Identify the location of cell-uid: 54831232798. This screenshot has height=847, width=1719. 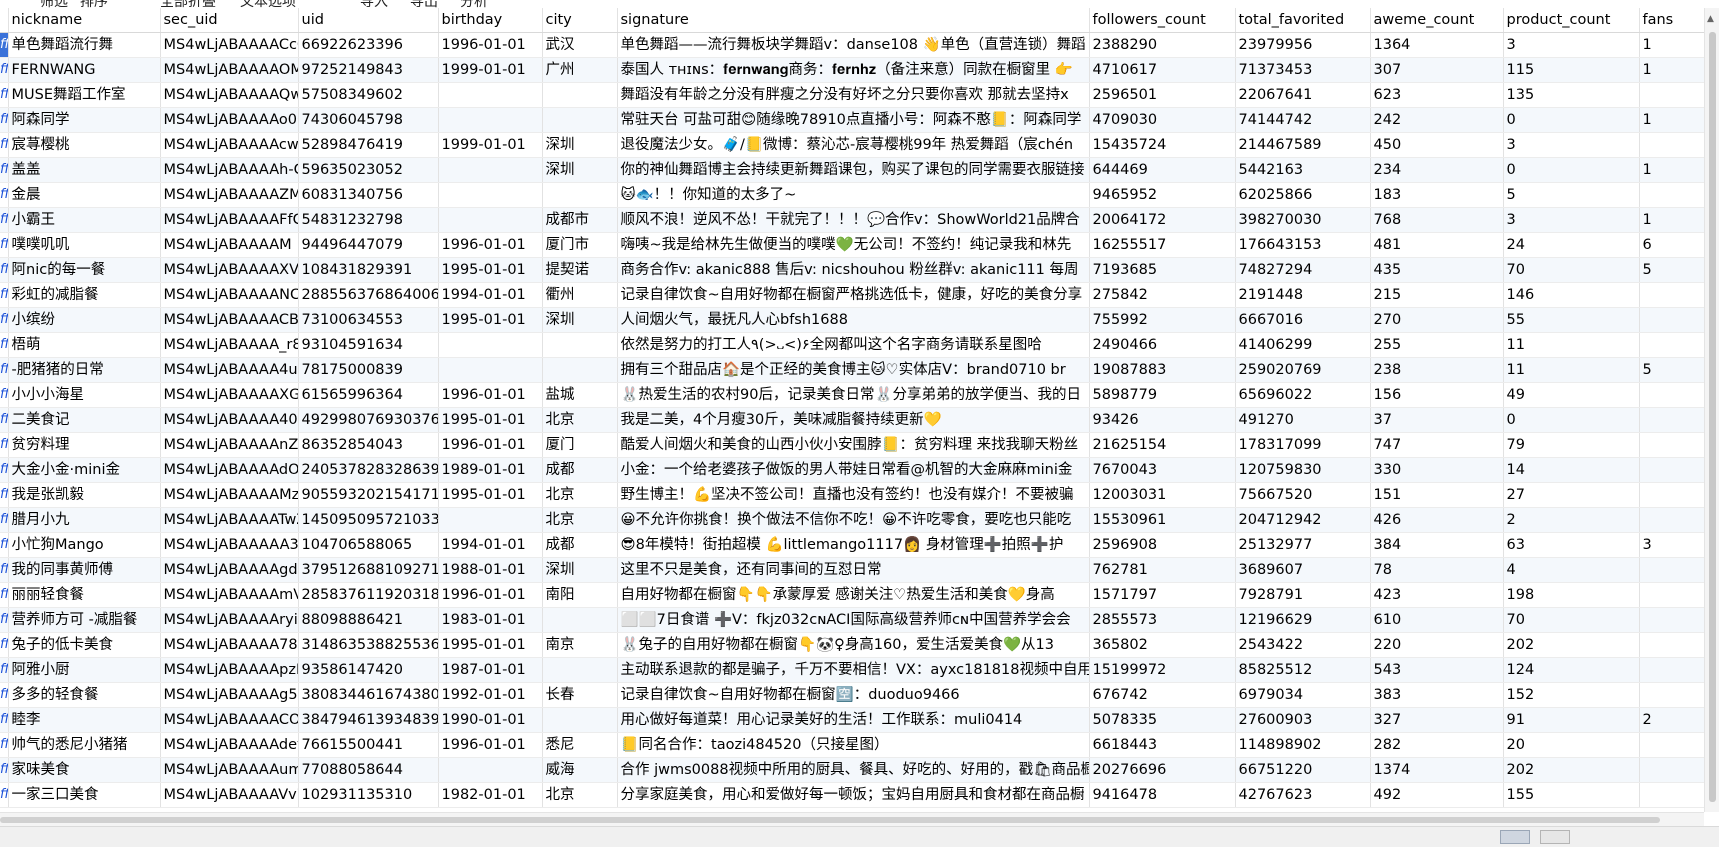
(368, 220).